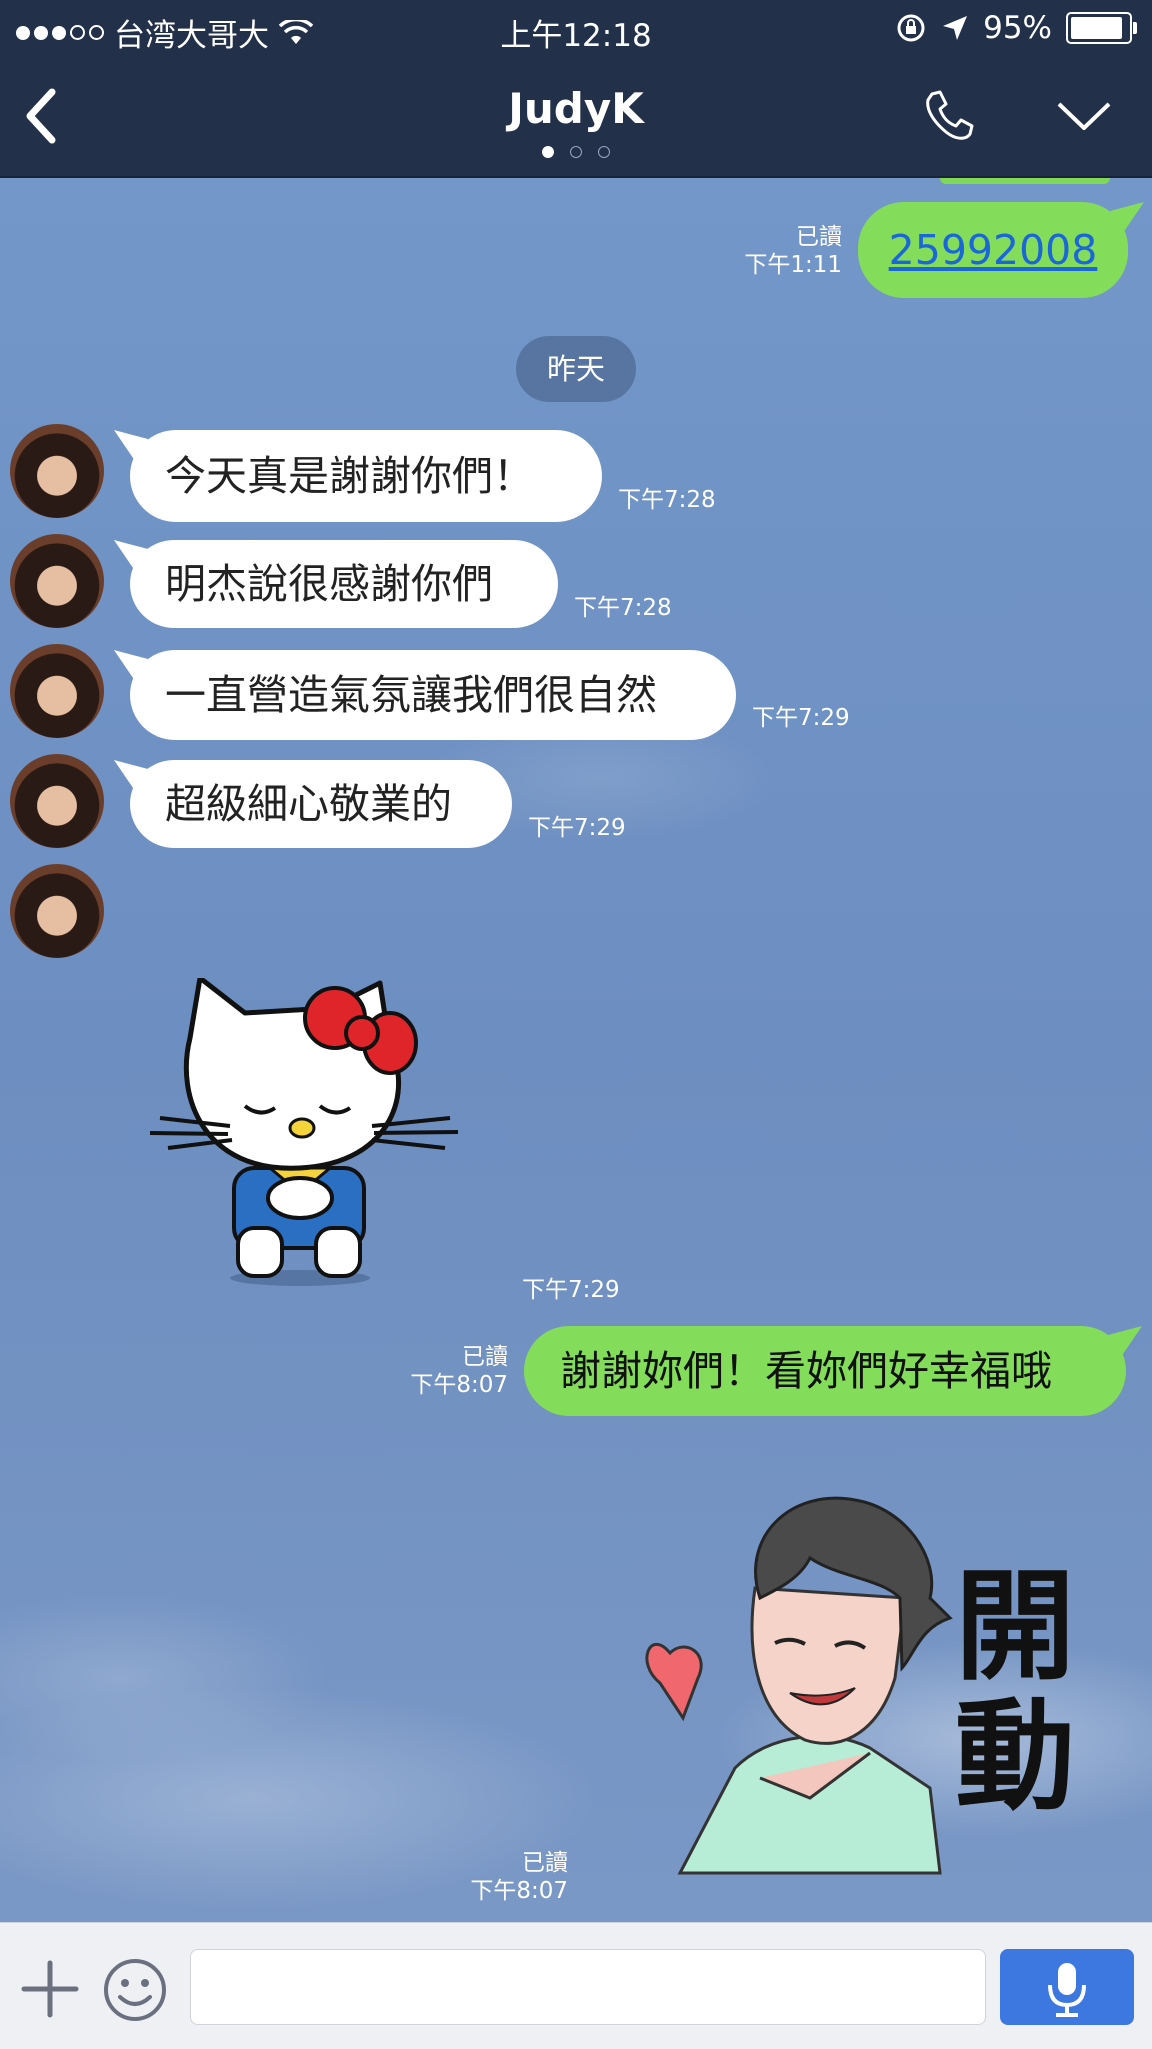  What do you see at coordinates (576, 108) in the screenshot?
I see `chat-title: JudyK` at bounding box center [576, 108].